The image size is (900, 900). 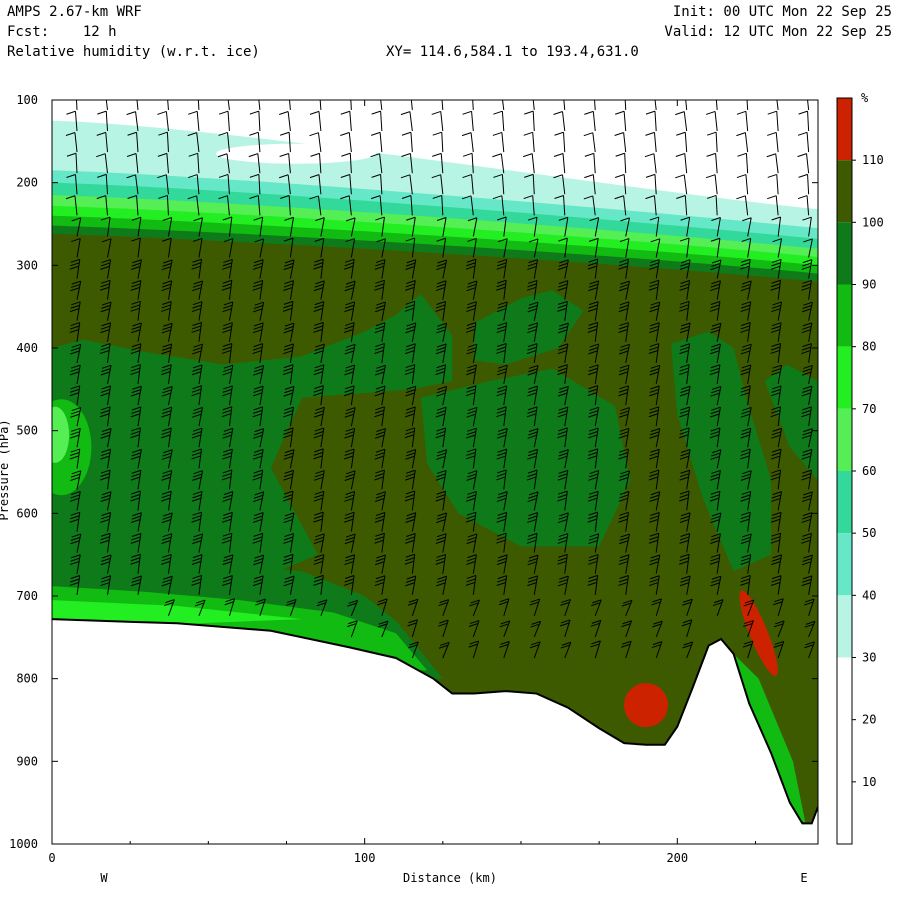 I want to click on y-tick-label: 200, so click(x=27, y=183).